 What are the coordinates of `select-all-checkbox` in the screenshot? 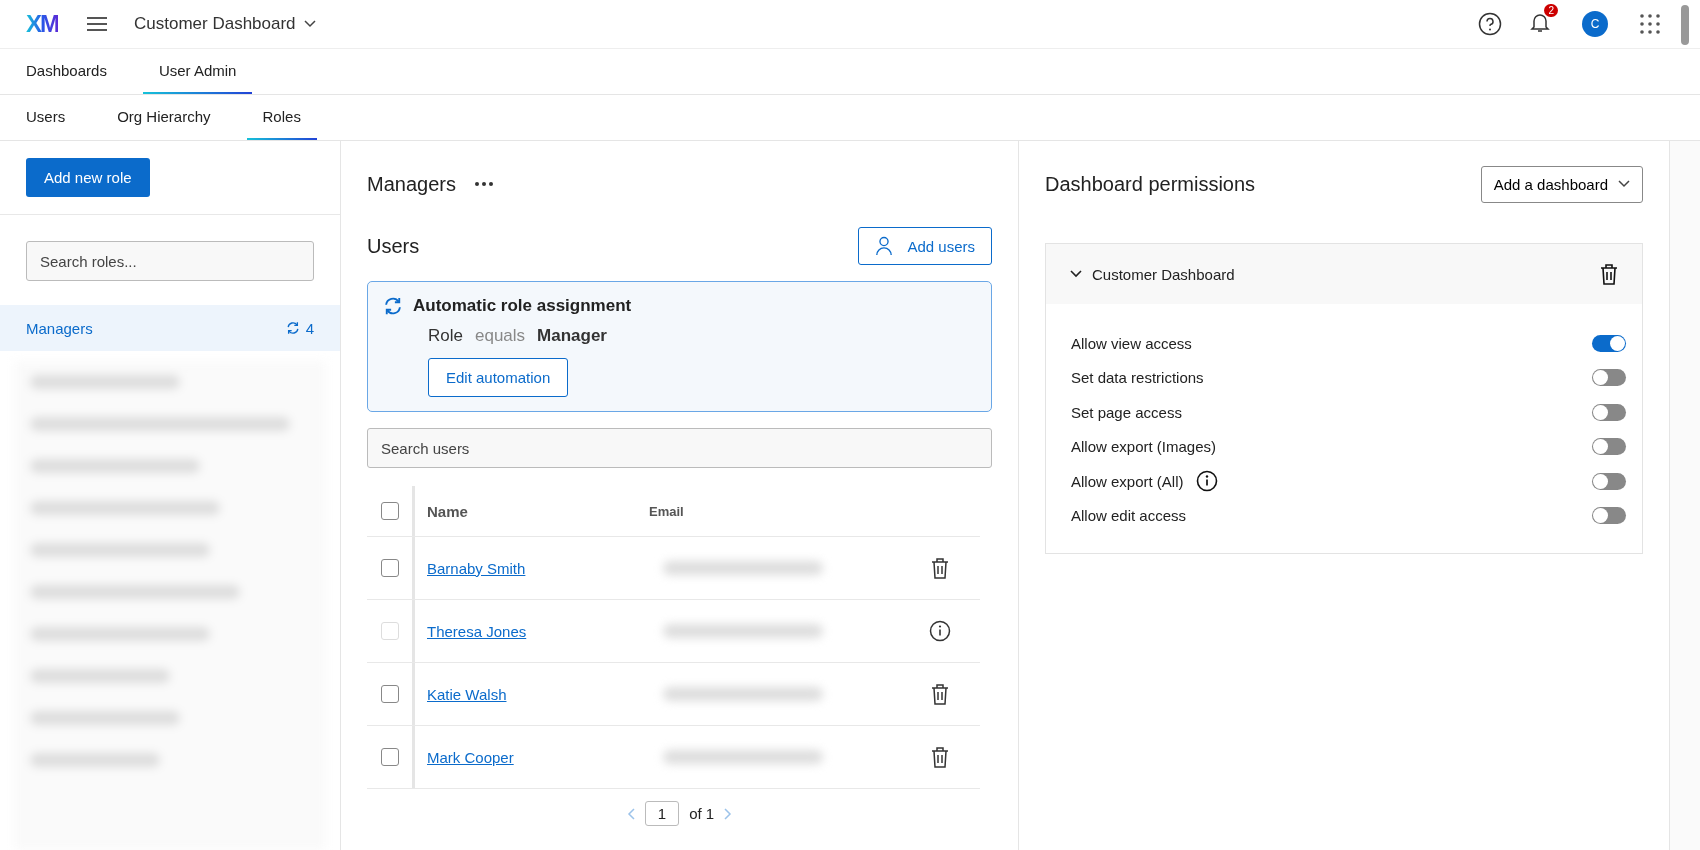 It's located at (389, 511).